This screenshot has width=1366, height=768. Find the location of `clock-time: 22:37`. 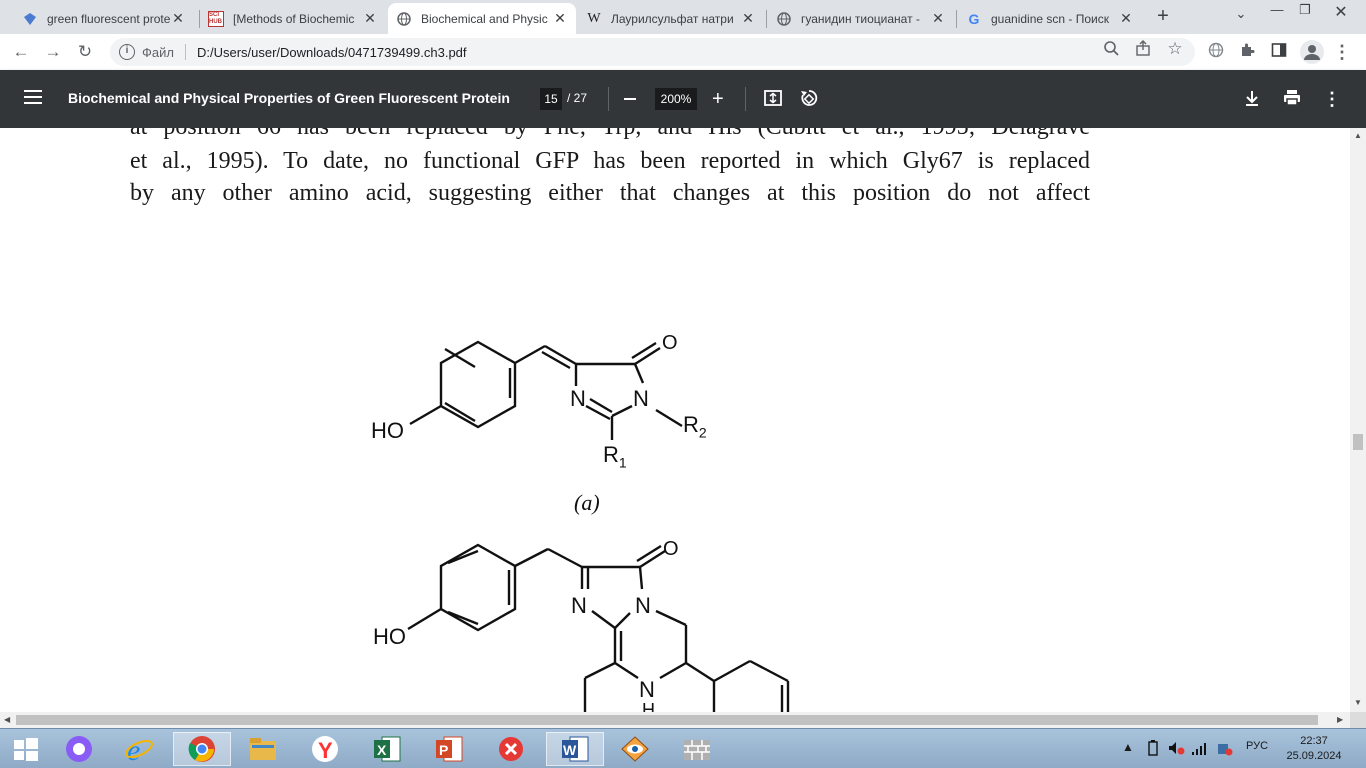

clock-time: 22:37 is located at coordinates (1314, 741).